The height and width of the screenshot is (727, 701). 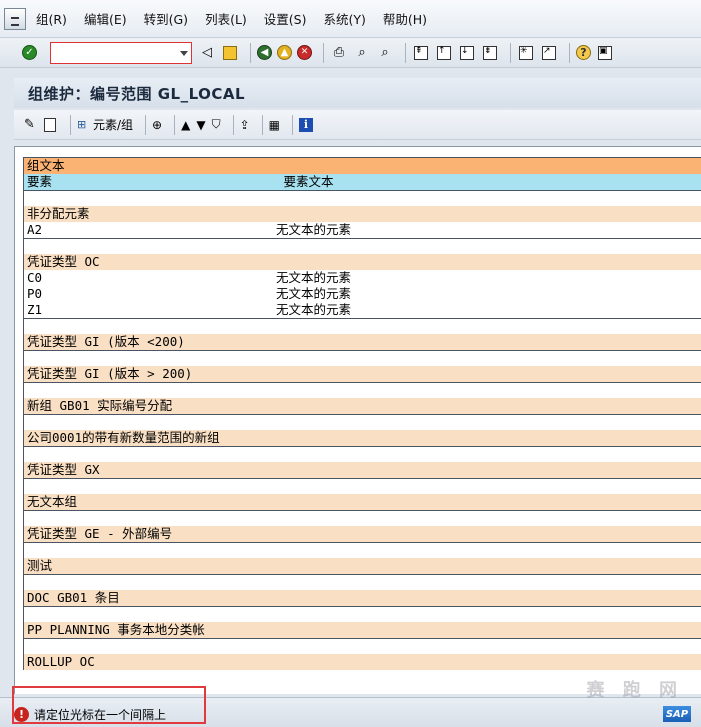 I want to click on pencil-icon: ✎, so click(x=31, y=124).